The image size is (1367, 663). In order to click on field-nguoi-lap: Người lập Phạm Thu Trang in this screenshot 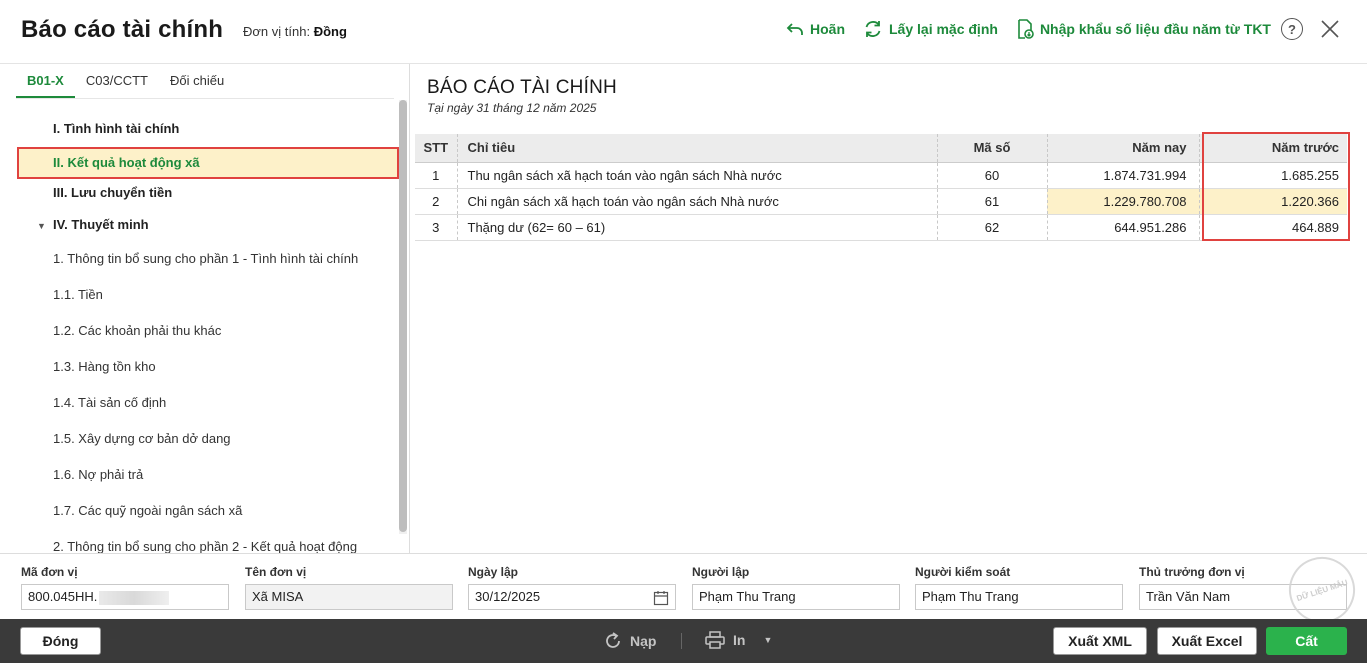, I will do `click(796, 587)`.